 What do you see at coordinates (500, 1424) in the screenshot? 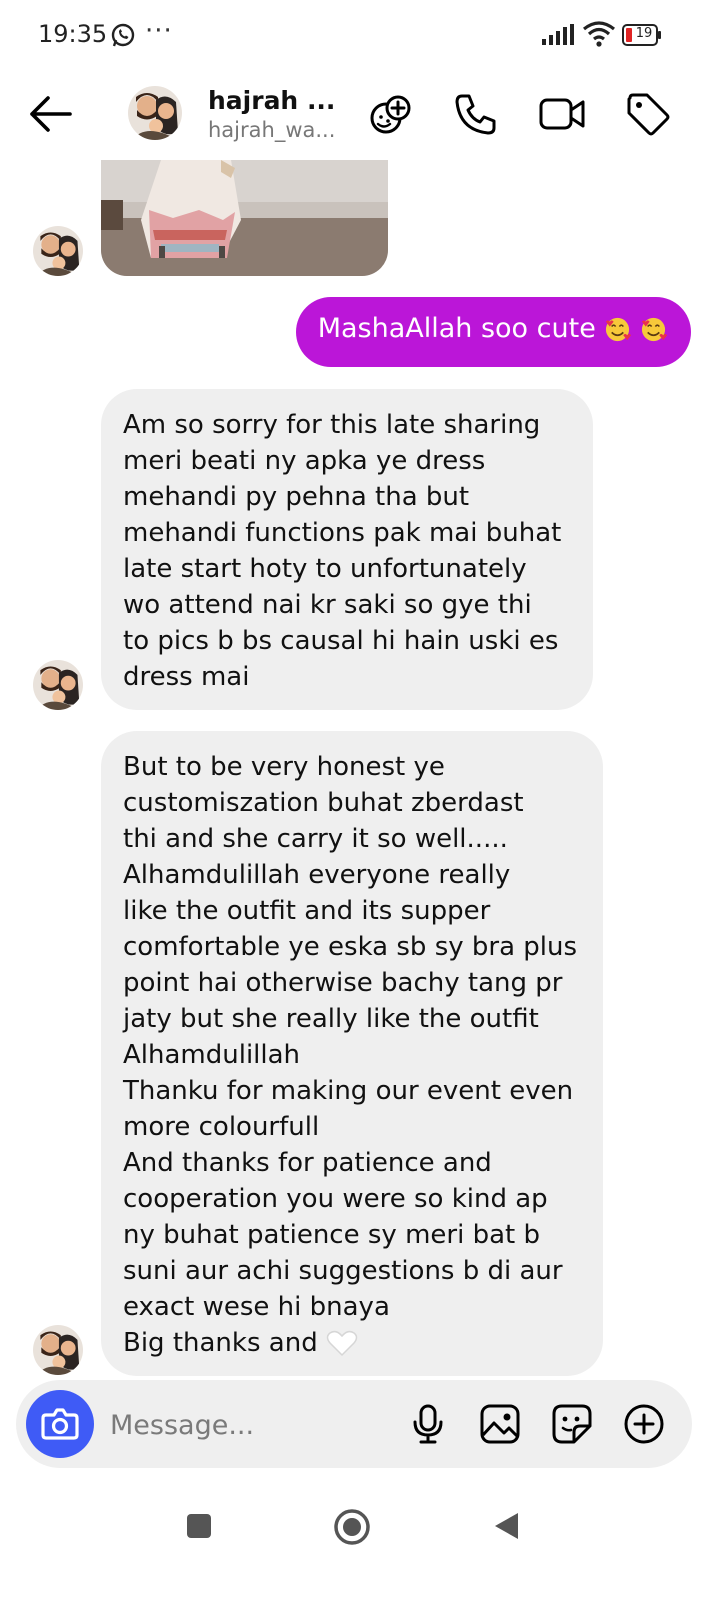
I see `gallery-icon` at bounding box center [500, 1424].